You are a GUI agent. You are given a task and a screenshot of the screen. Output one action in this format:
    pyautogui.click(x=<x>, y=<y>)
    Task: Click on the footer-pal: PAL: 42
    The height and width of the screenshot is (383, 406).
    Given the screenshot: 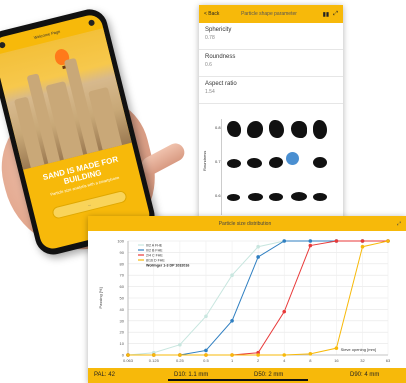 What is the action you would take?
    pyautogui.click(x=104, y=375)
    